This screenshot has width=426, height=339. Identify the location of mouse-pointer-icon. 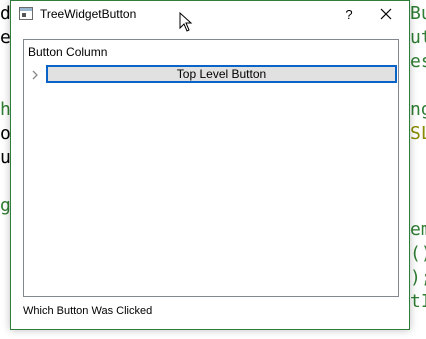
(186, 22).